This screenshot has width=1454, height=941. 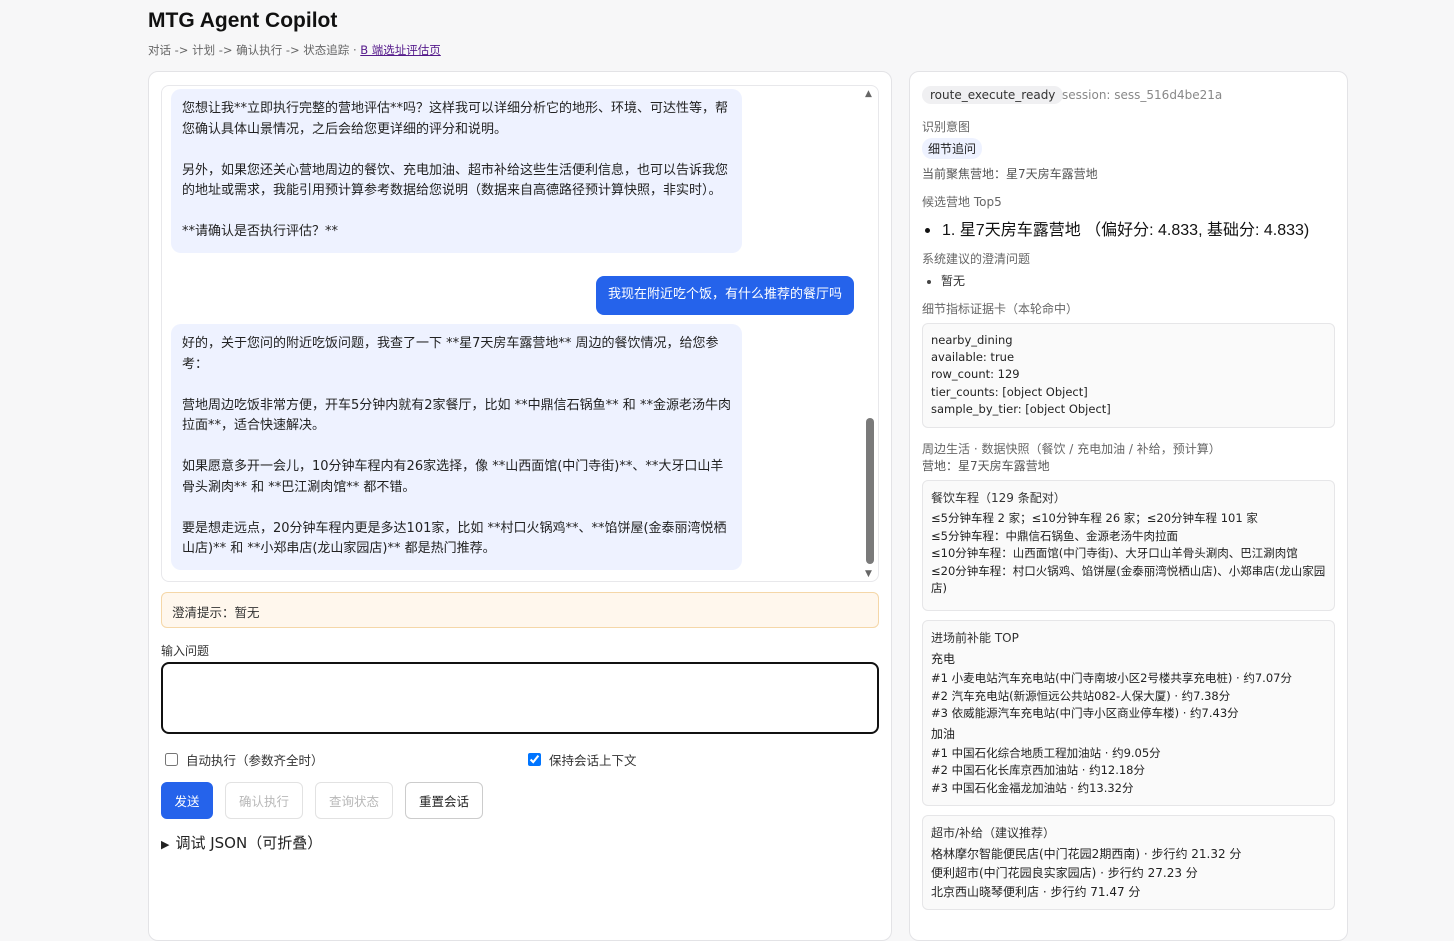 I want to click on debug-json-toggle: ▶ 调试 JSON（可折叠）, so click(x=241, y=842).